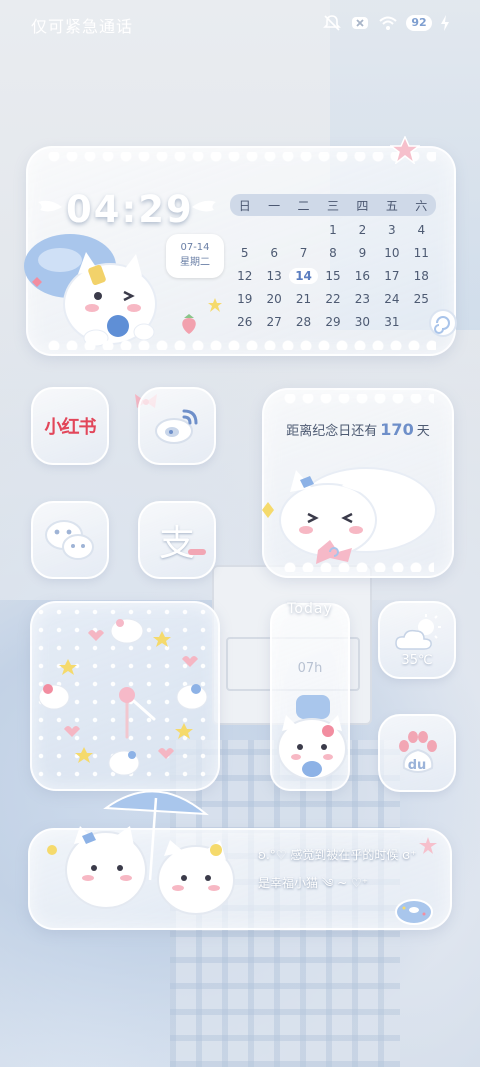 Image resolution: width=480 pixels, height=1067 pixels. What do you see at coordinates (244, 205) in the screenshot?
I see `calendar-weekday: 日` at bounding box center [244, 205].